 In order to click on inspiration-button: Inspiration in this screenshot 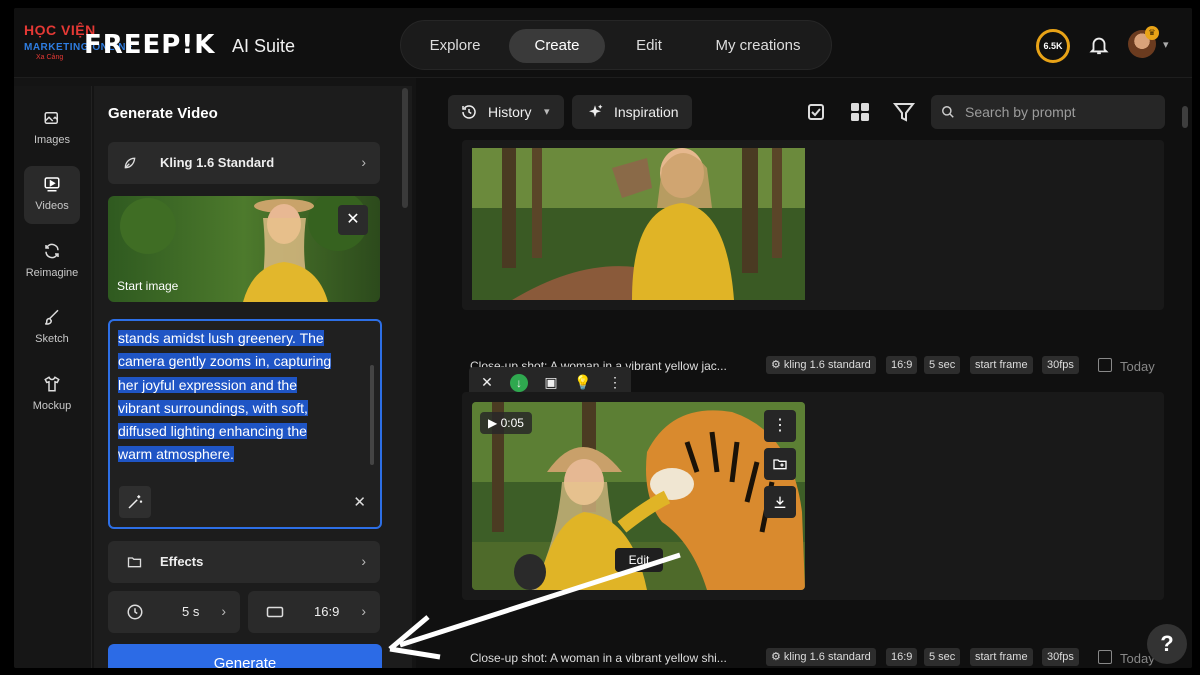, I will do `click(632, 112)`.